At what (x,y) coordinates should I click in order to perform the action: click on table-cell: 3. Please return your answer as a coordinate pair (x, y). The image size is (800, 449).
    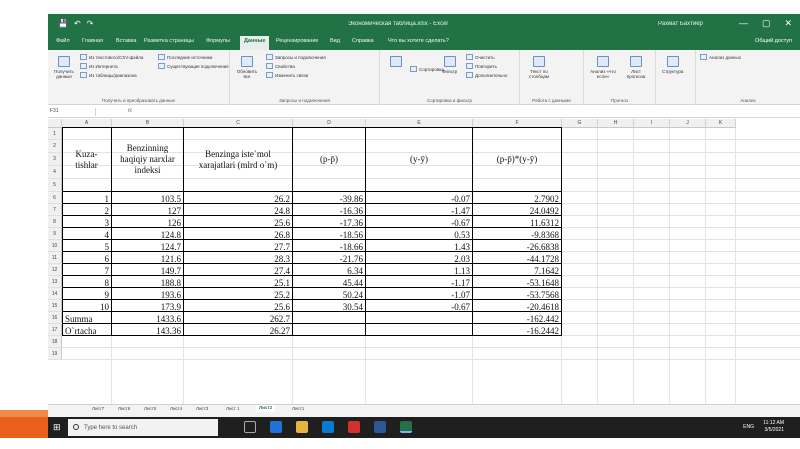
    Looking at the image, I should click on (87, 222).